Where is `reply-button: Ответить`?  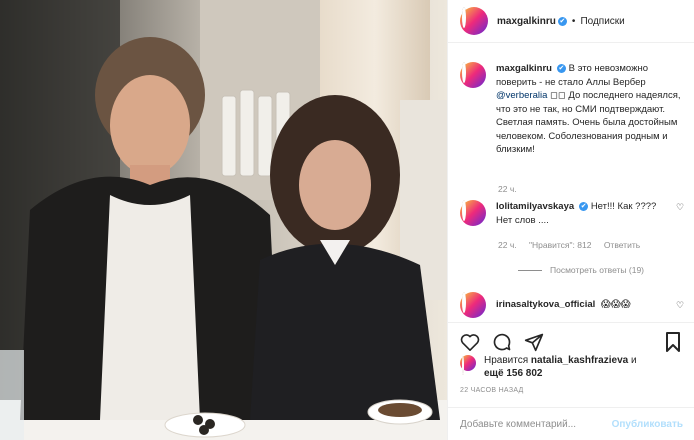 reply-button: Ответить is located at coordinates (622, 245).